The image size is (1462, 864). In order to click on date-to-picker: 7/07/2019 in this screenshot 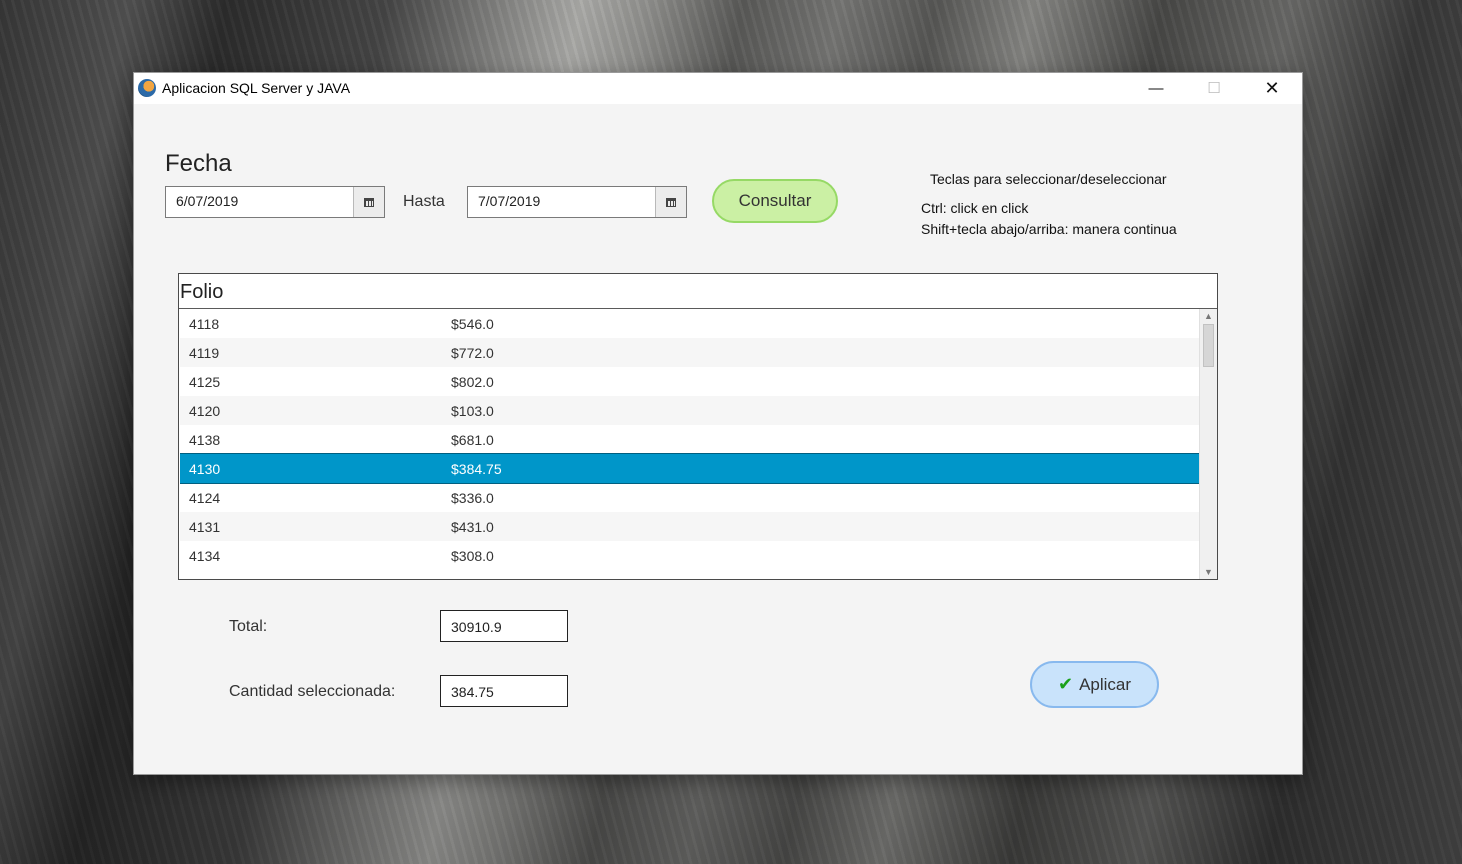, I will do `click(577, 202)`.